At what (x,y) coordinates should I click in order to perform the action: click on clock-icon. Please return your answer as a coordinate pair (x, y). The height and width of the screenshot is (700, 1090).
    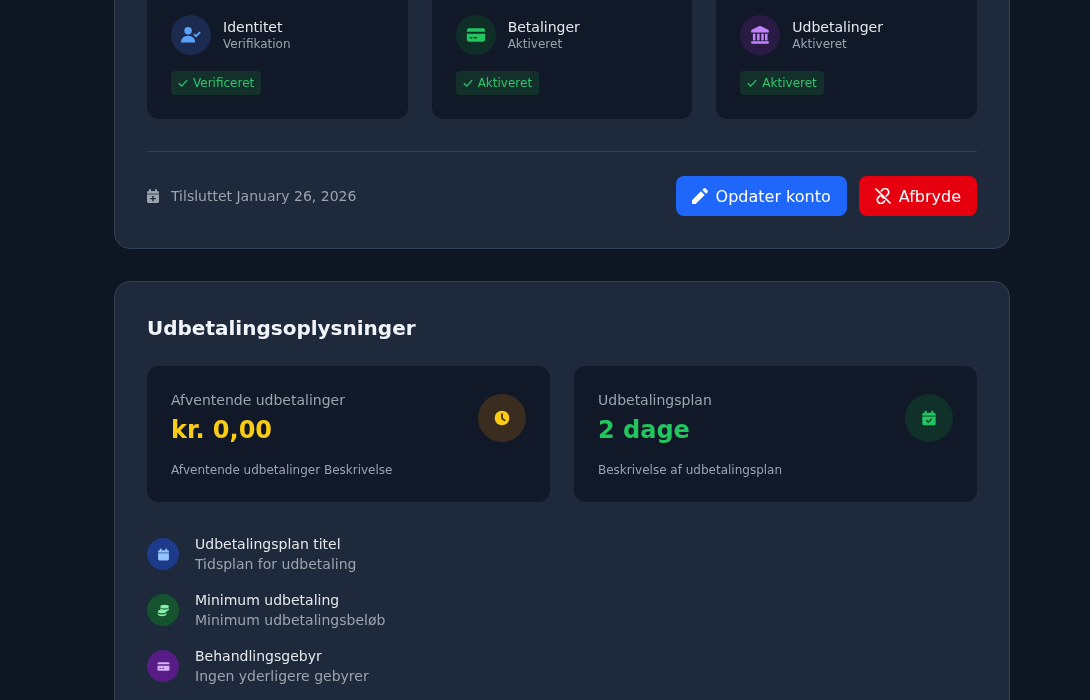
    Looking at the image, I should click on (502, 418).